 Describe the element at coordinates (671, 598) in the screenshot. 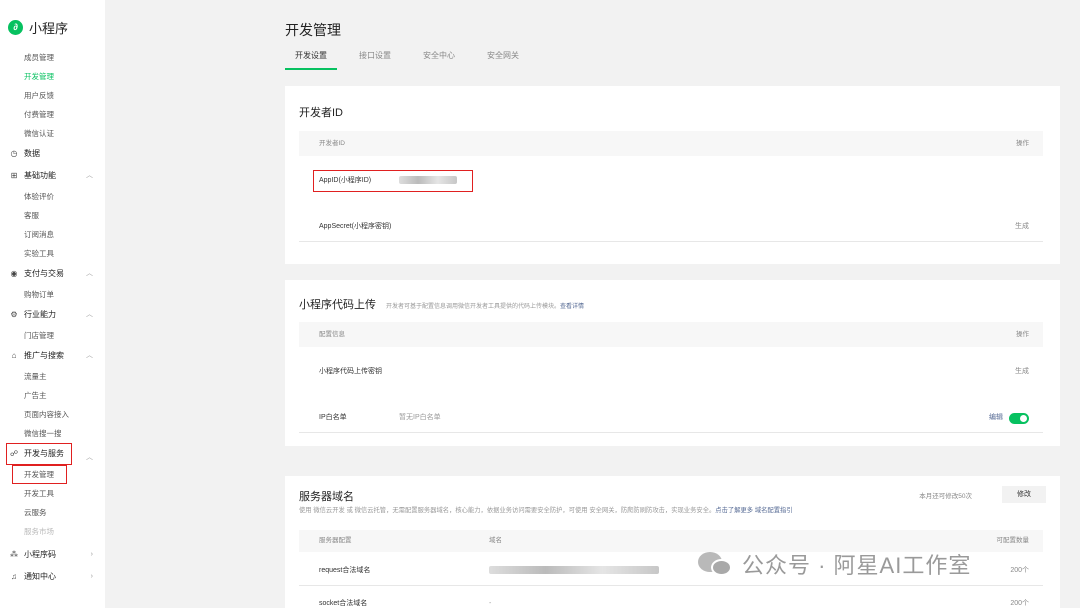

I see `table-row: socket合法域名 - 200个` at that location.